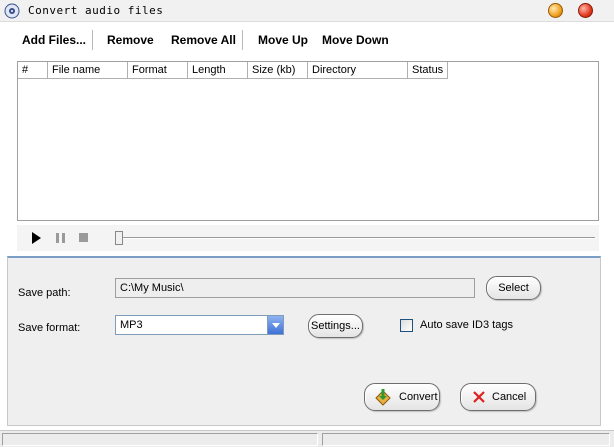 This screenshot has height=447, width=614. Describe the element at coordinates (295, 288) in the screenshot. I see `save-path-field: C:\My Music\` at that location.